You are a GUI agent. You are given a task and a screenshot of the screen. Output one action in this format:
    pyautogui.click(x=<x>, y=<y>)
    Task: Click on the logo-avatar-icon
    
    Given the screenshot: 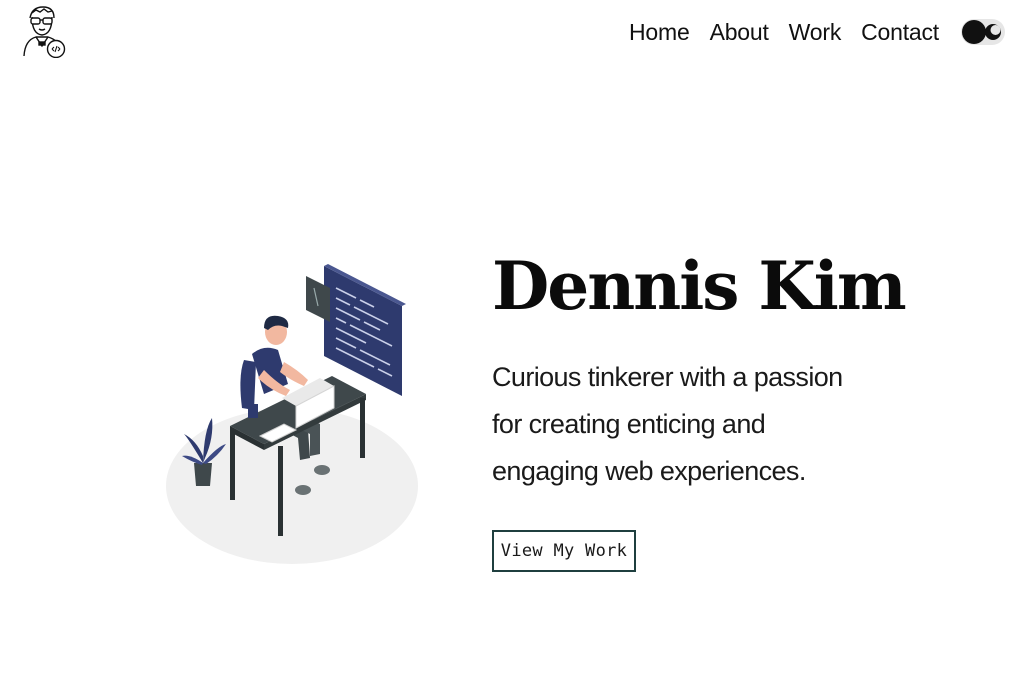 What is the action you would take?
    pyautogui.click(x=43, y=31)
    